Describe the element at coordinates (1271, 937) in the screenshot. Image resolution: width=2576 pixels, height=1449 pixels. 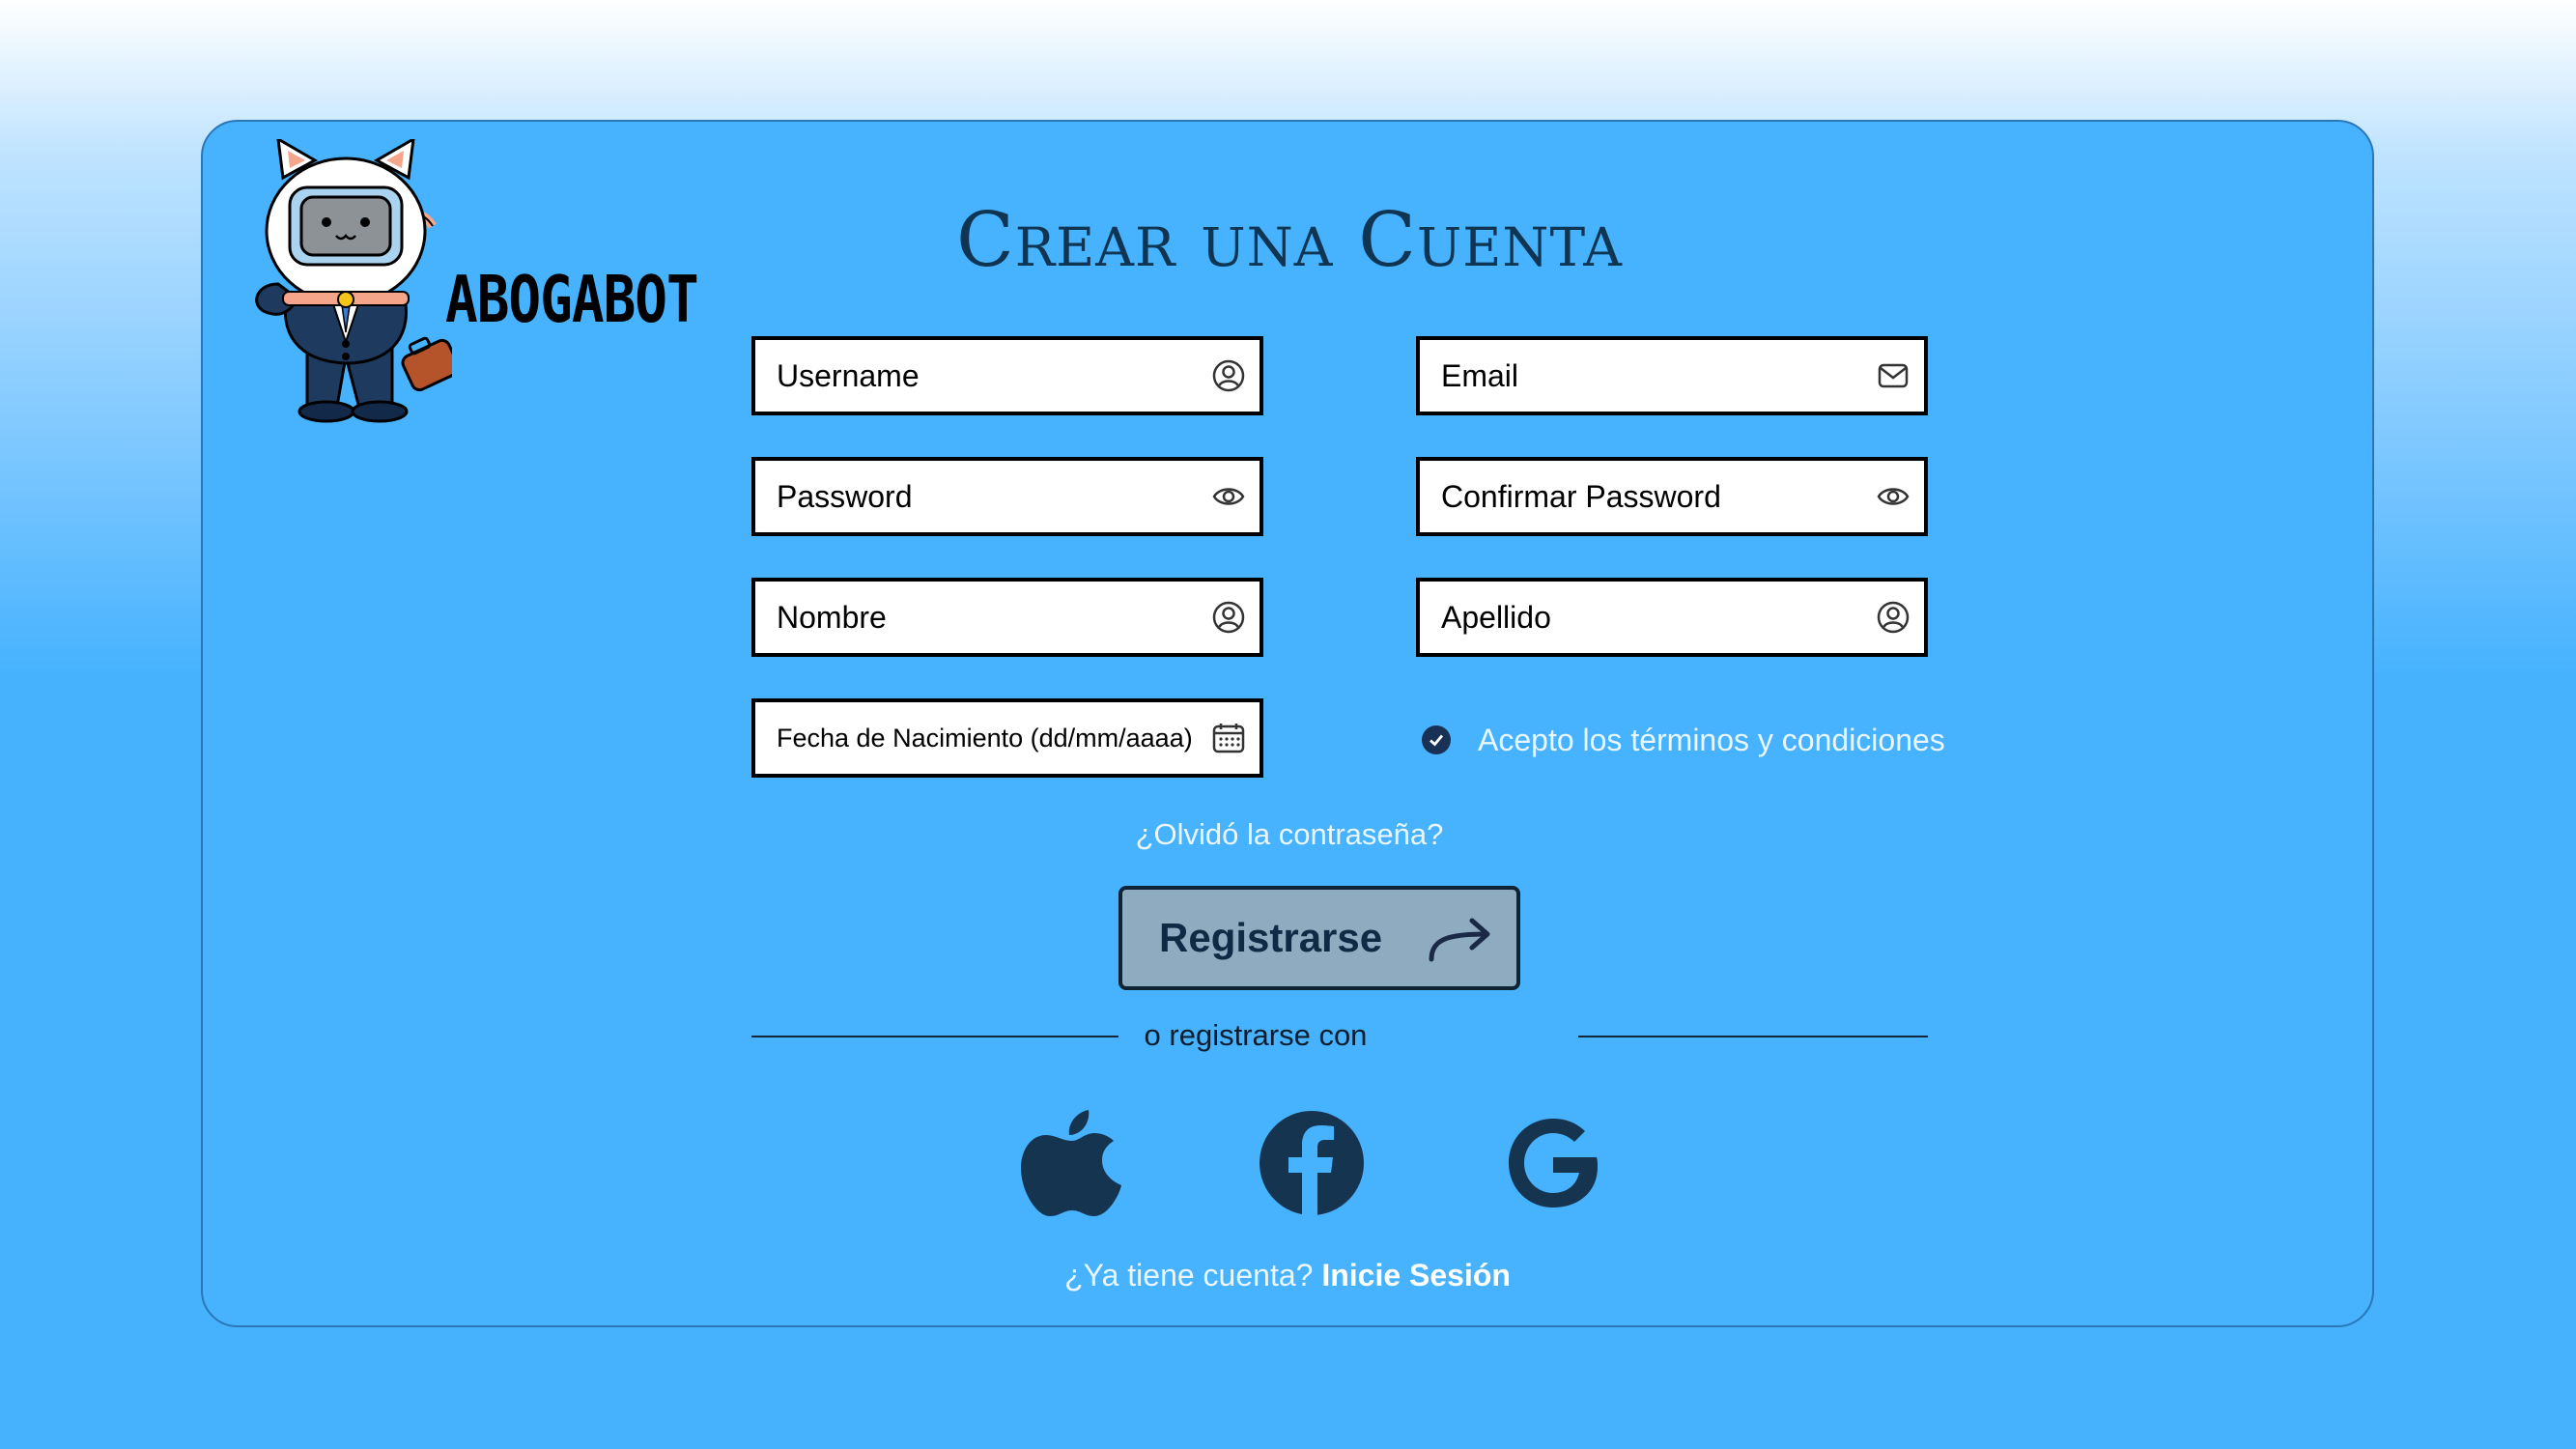
I see `register-button-label: Registrarse` at that location.